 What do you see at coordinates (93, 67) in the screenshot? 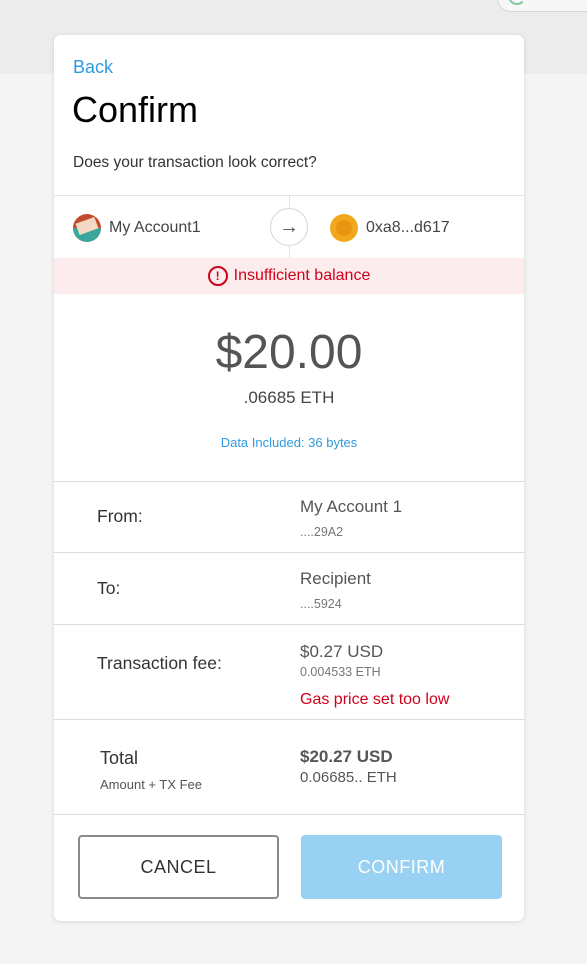
I see `back-link: Back` at bounding box center [93, 67].